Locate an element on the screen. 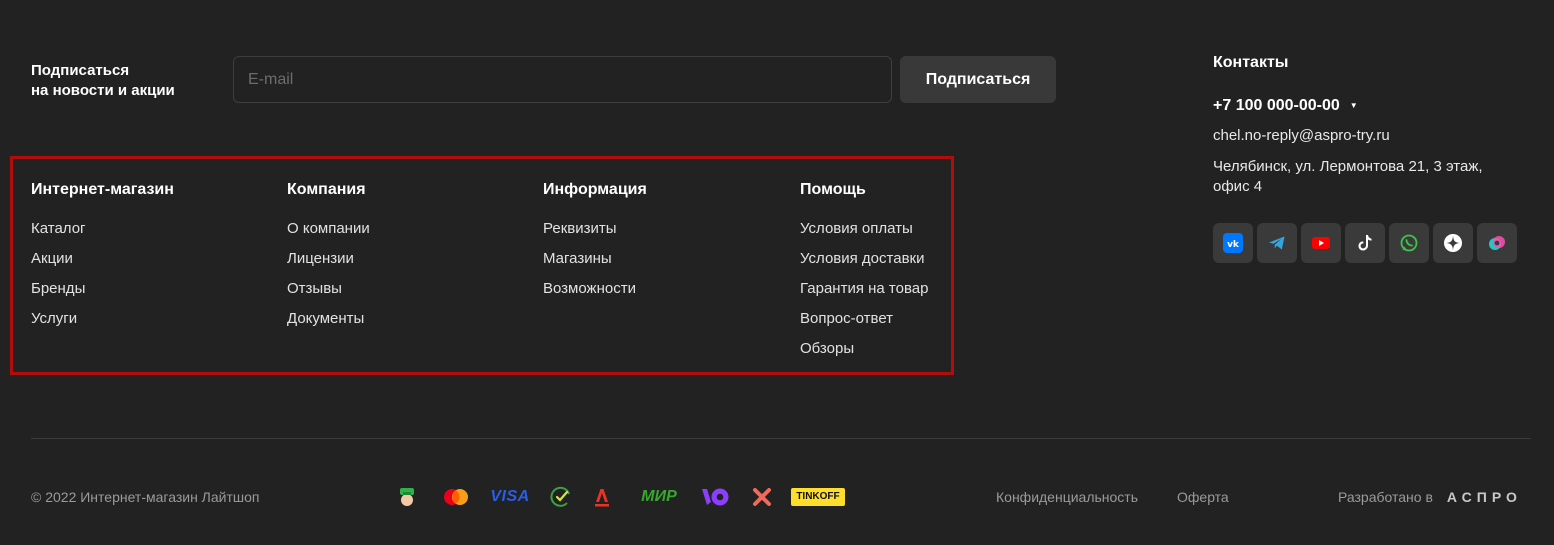 The width and height of the screenshot is (1554, 545). zen-icon is located at coordinates (1453, 243).